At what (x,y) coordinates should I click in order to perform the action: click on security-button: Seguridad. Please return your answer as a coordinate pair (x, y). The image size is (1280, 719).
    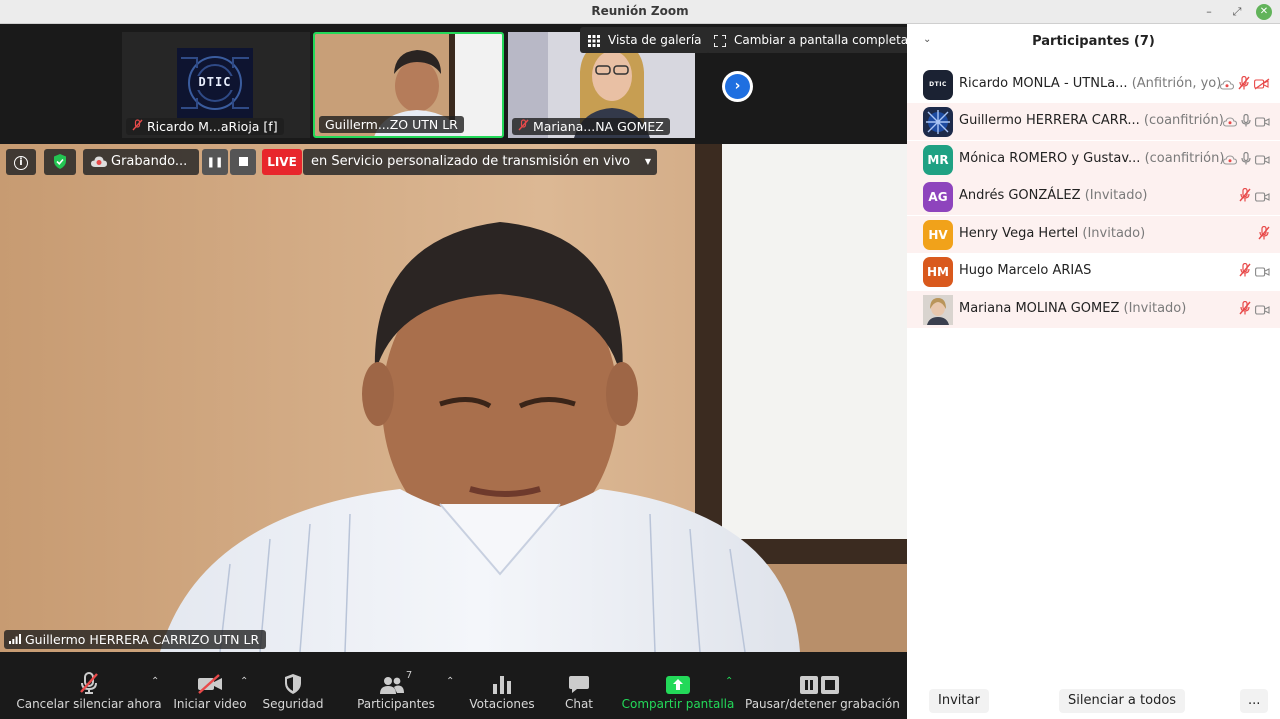
    Looking at the image, I should click on (293, 694).